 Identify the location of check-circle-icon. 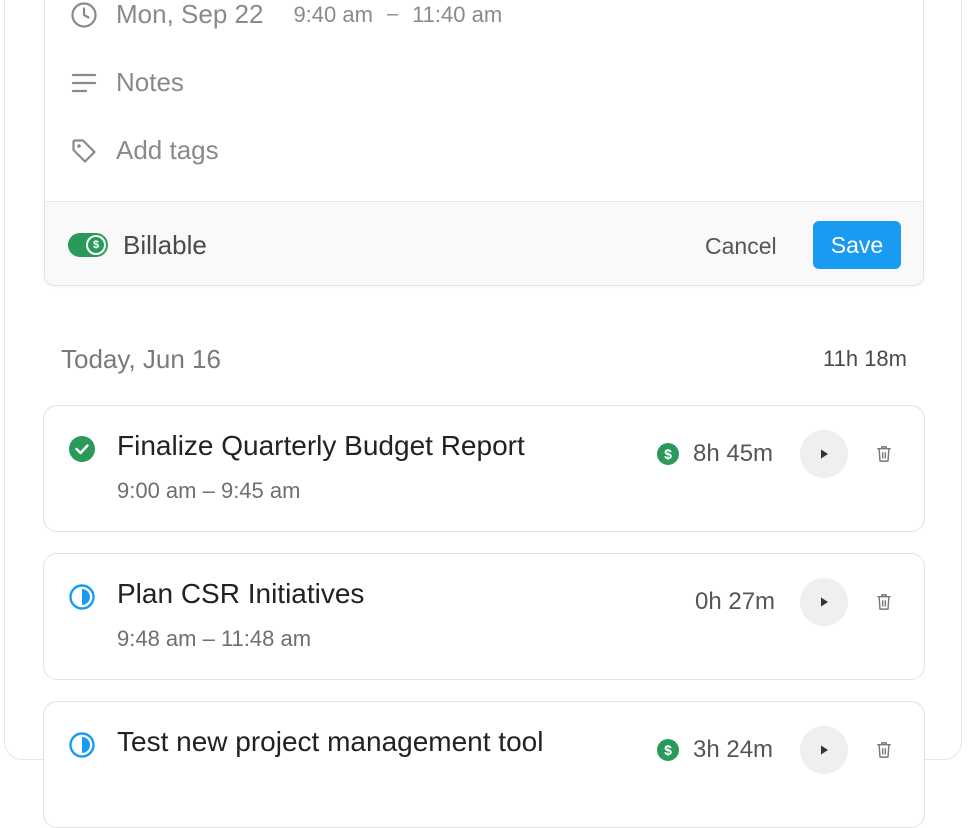
(83, 449).